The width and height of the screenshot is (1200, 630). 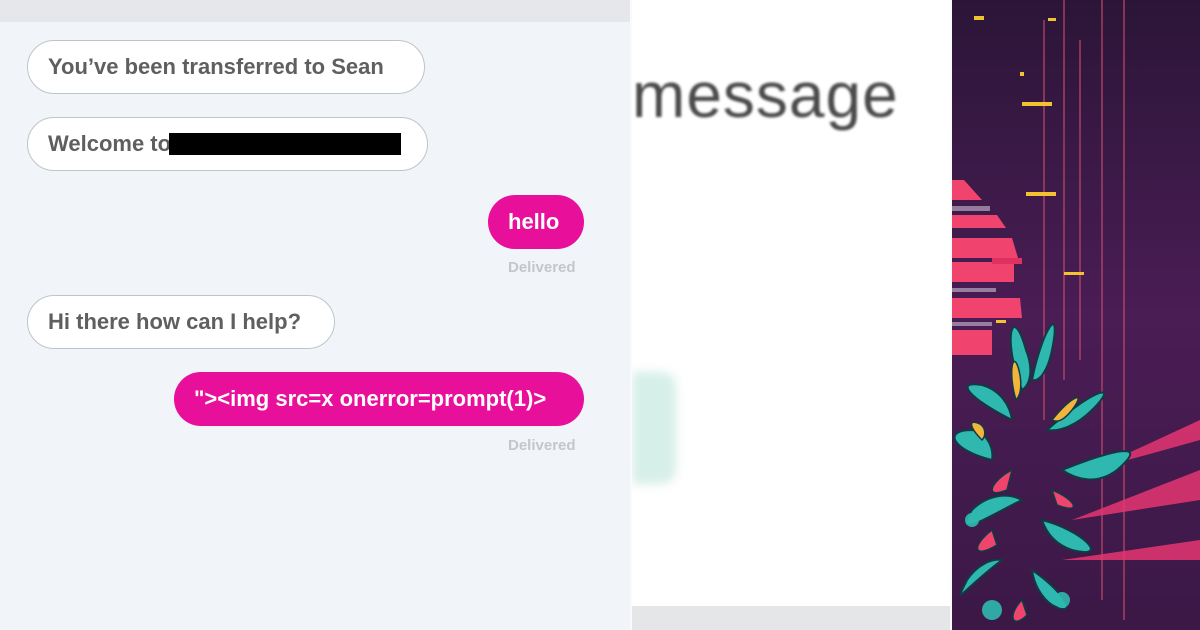 I want to click on redaction-bar, so click(x=285, y=144).